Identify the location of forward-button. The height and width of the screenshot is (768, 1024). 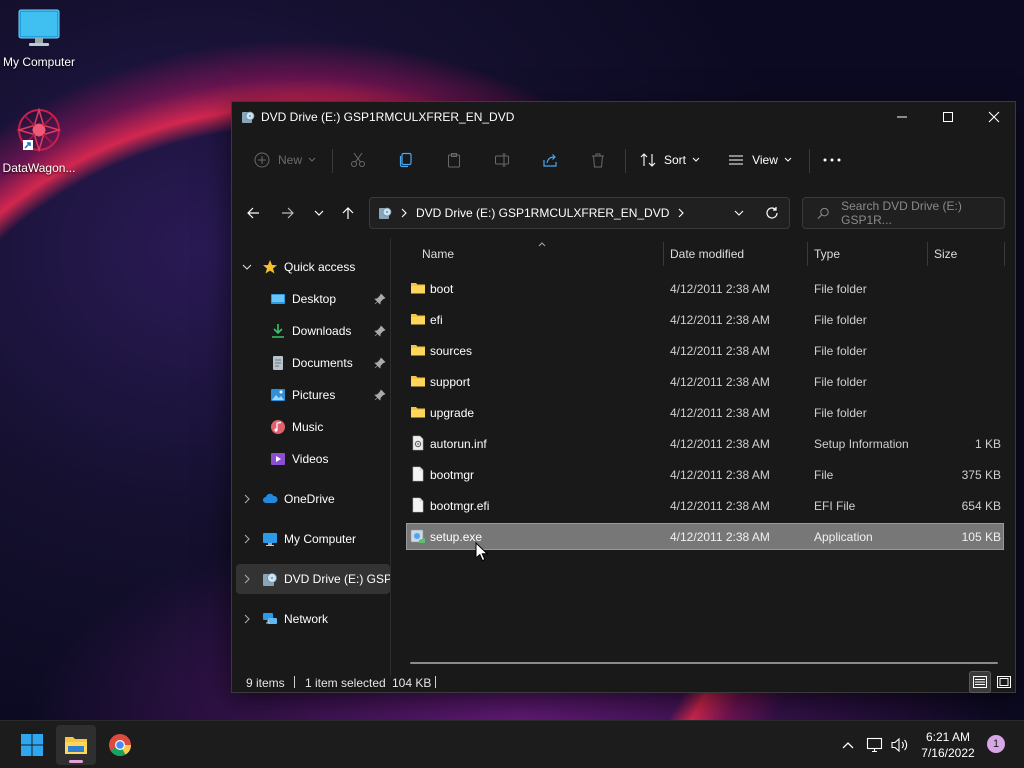
(288, 213).